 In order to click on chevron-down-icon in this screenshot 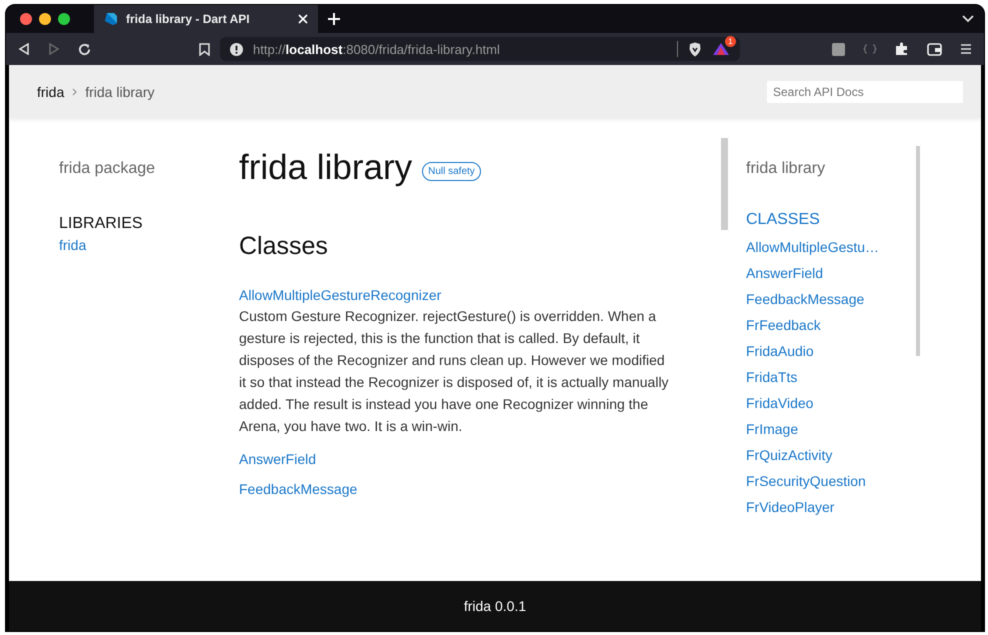, I will do `click(968, 19)`.